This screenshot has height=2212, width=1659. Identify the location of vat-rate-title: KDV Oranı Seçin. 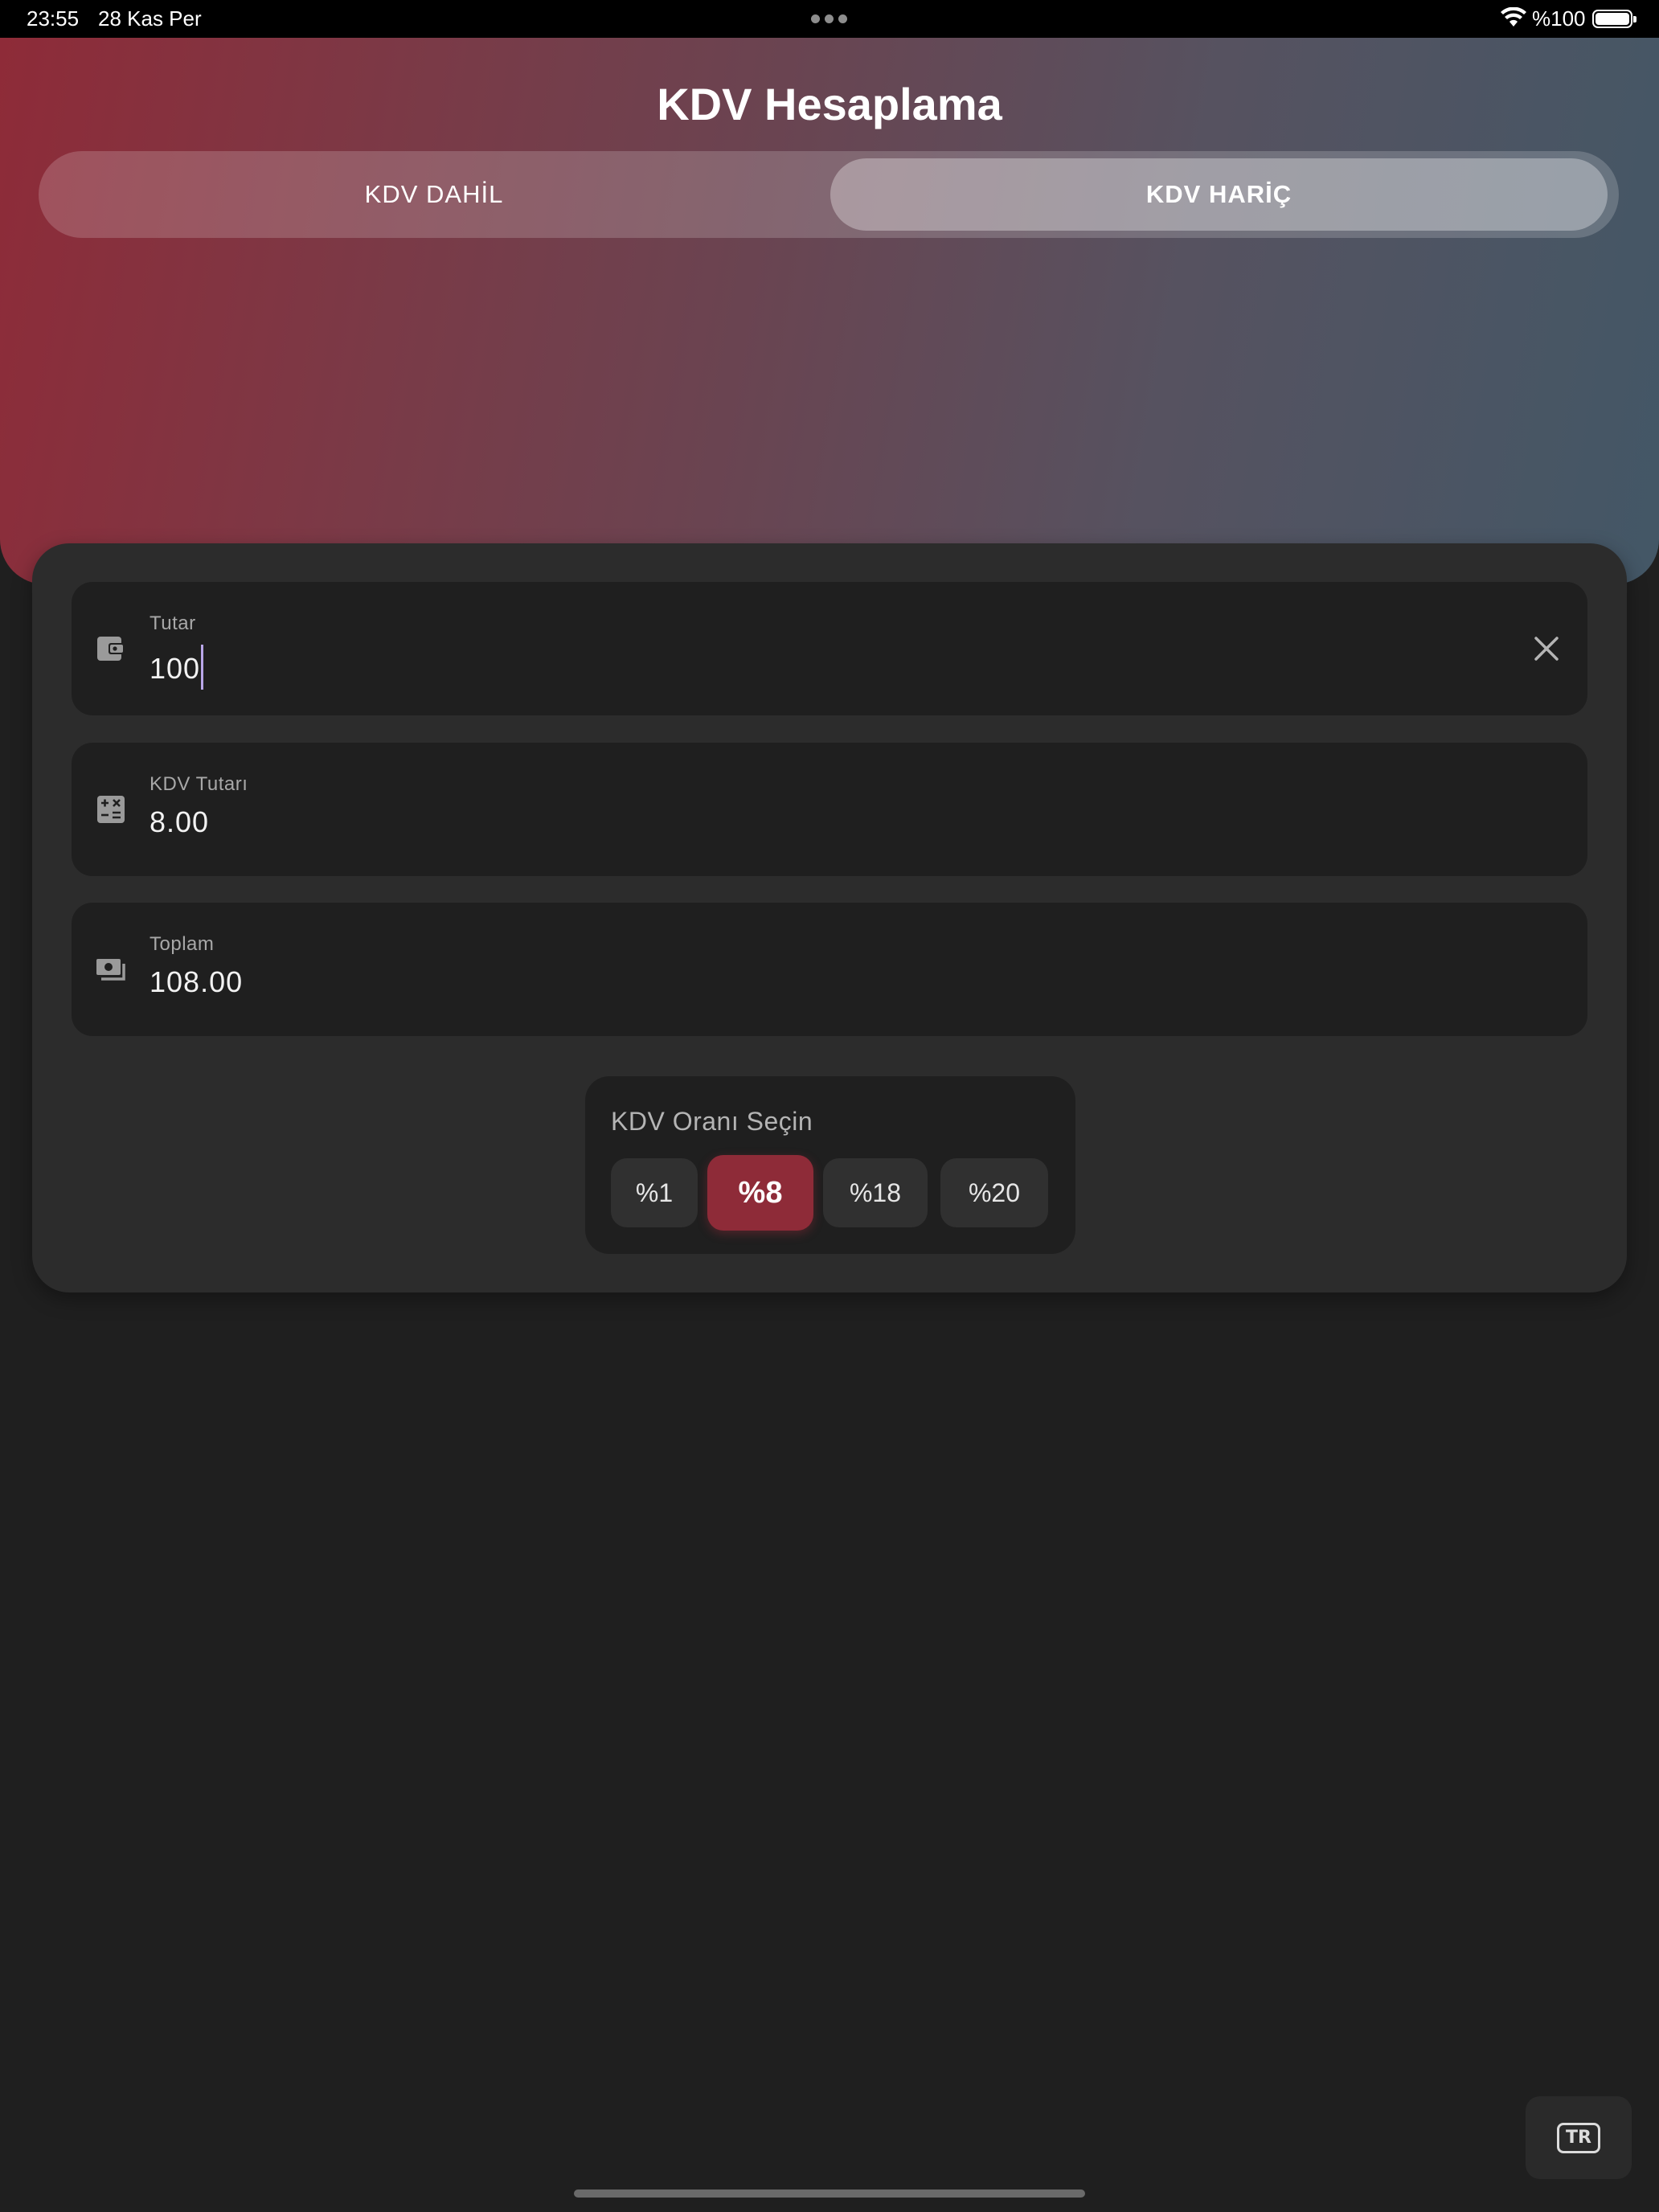
(712, 1121).